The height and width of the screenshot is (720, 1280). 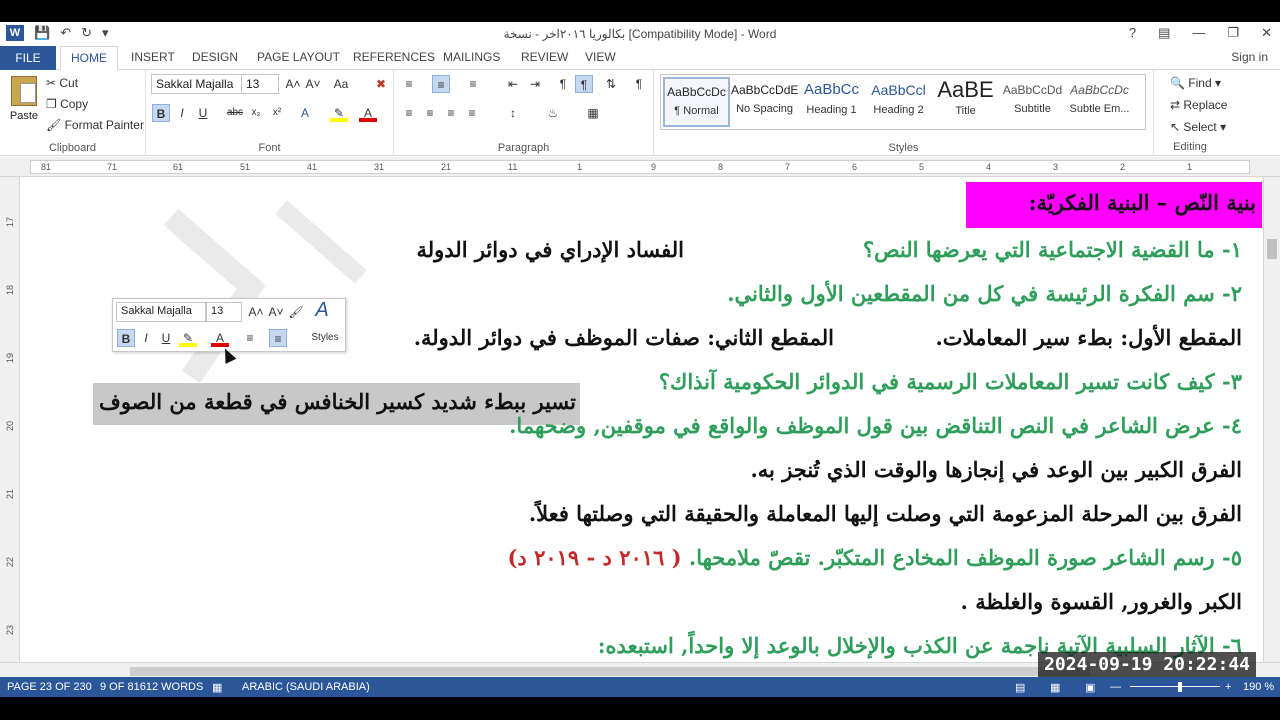 I want to click on page-count: PAGE 23 OF 230, so click(x=49, y=687).